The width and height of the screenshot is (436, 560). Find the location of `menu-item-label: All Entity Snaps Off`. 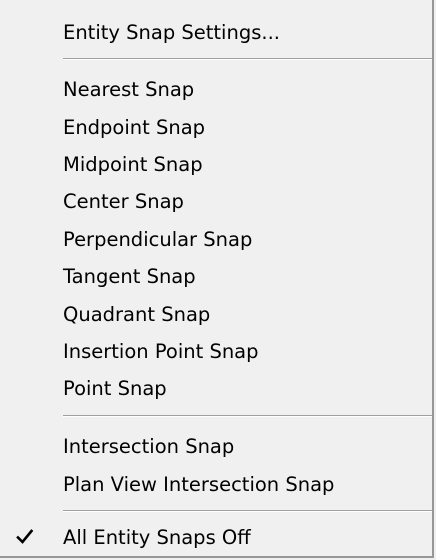

menu-item-label: All Entity Snaps Off is located at coordinates (157, 537).